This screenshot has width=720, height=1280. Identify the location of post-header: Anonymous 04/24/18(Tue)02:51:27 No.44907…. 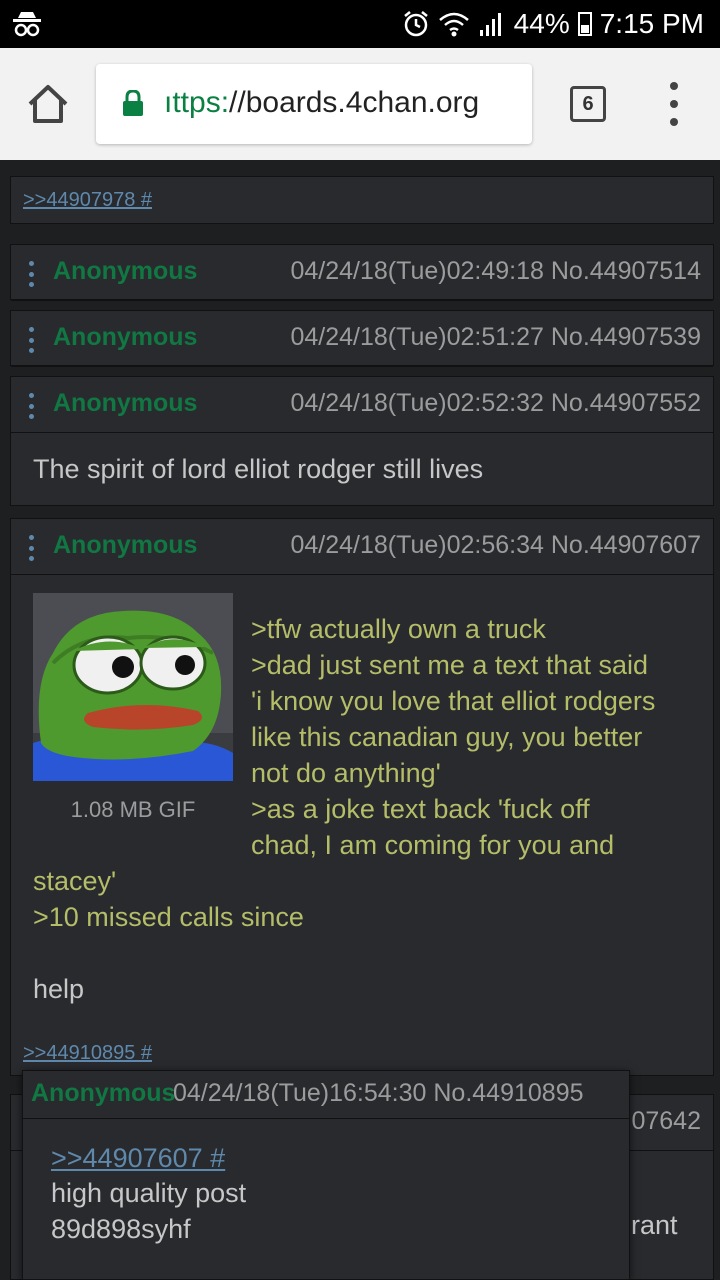
(362, 339).